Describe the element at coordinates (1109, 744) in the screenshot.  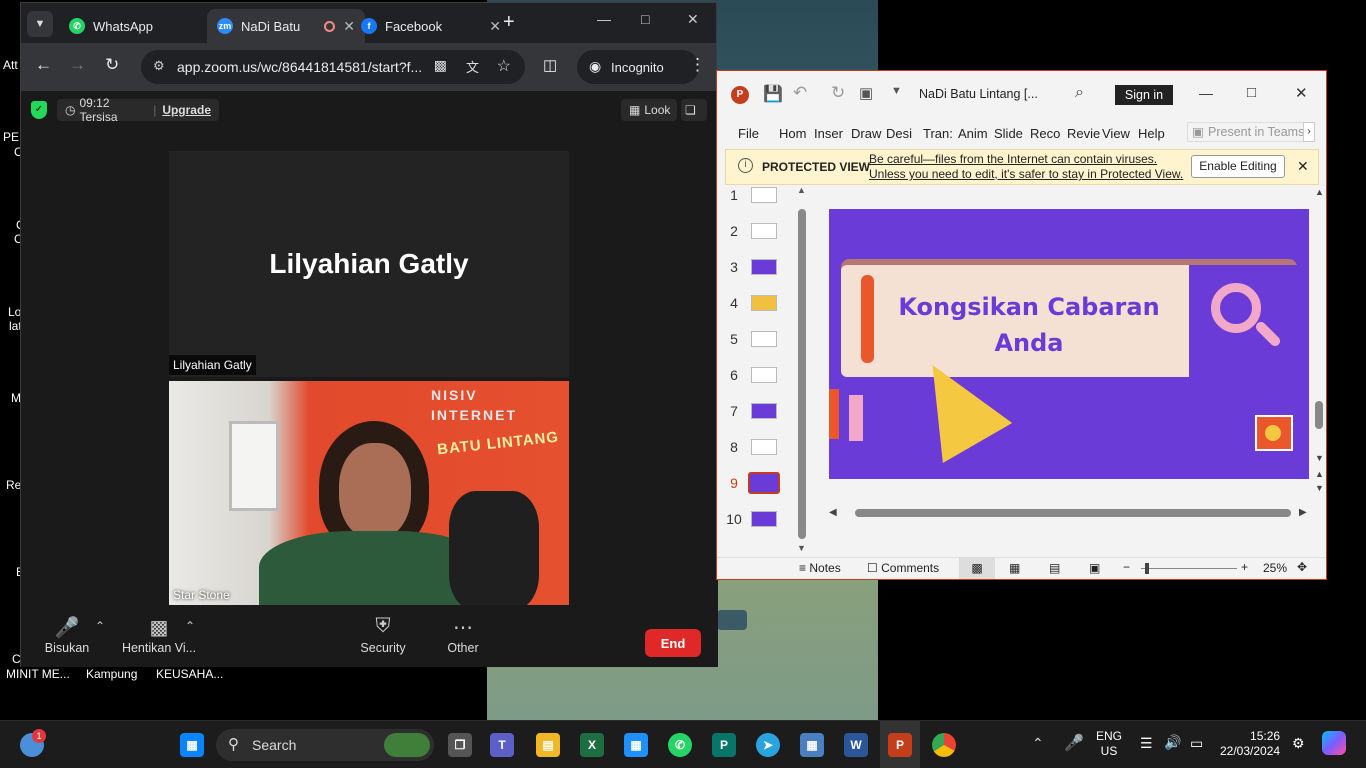
I see `language-indicator: ENG US` at that location.